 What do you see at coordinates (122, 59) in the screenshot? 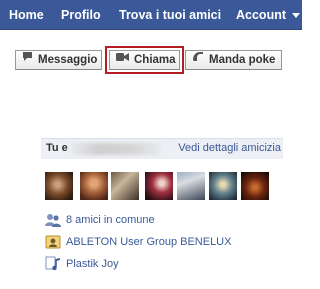
I see `video-camera-icon` at bounding box center [122, 59].